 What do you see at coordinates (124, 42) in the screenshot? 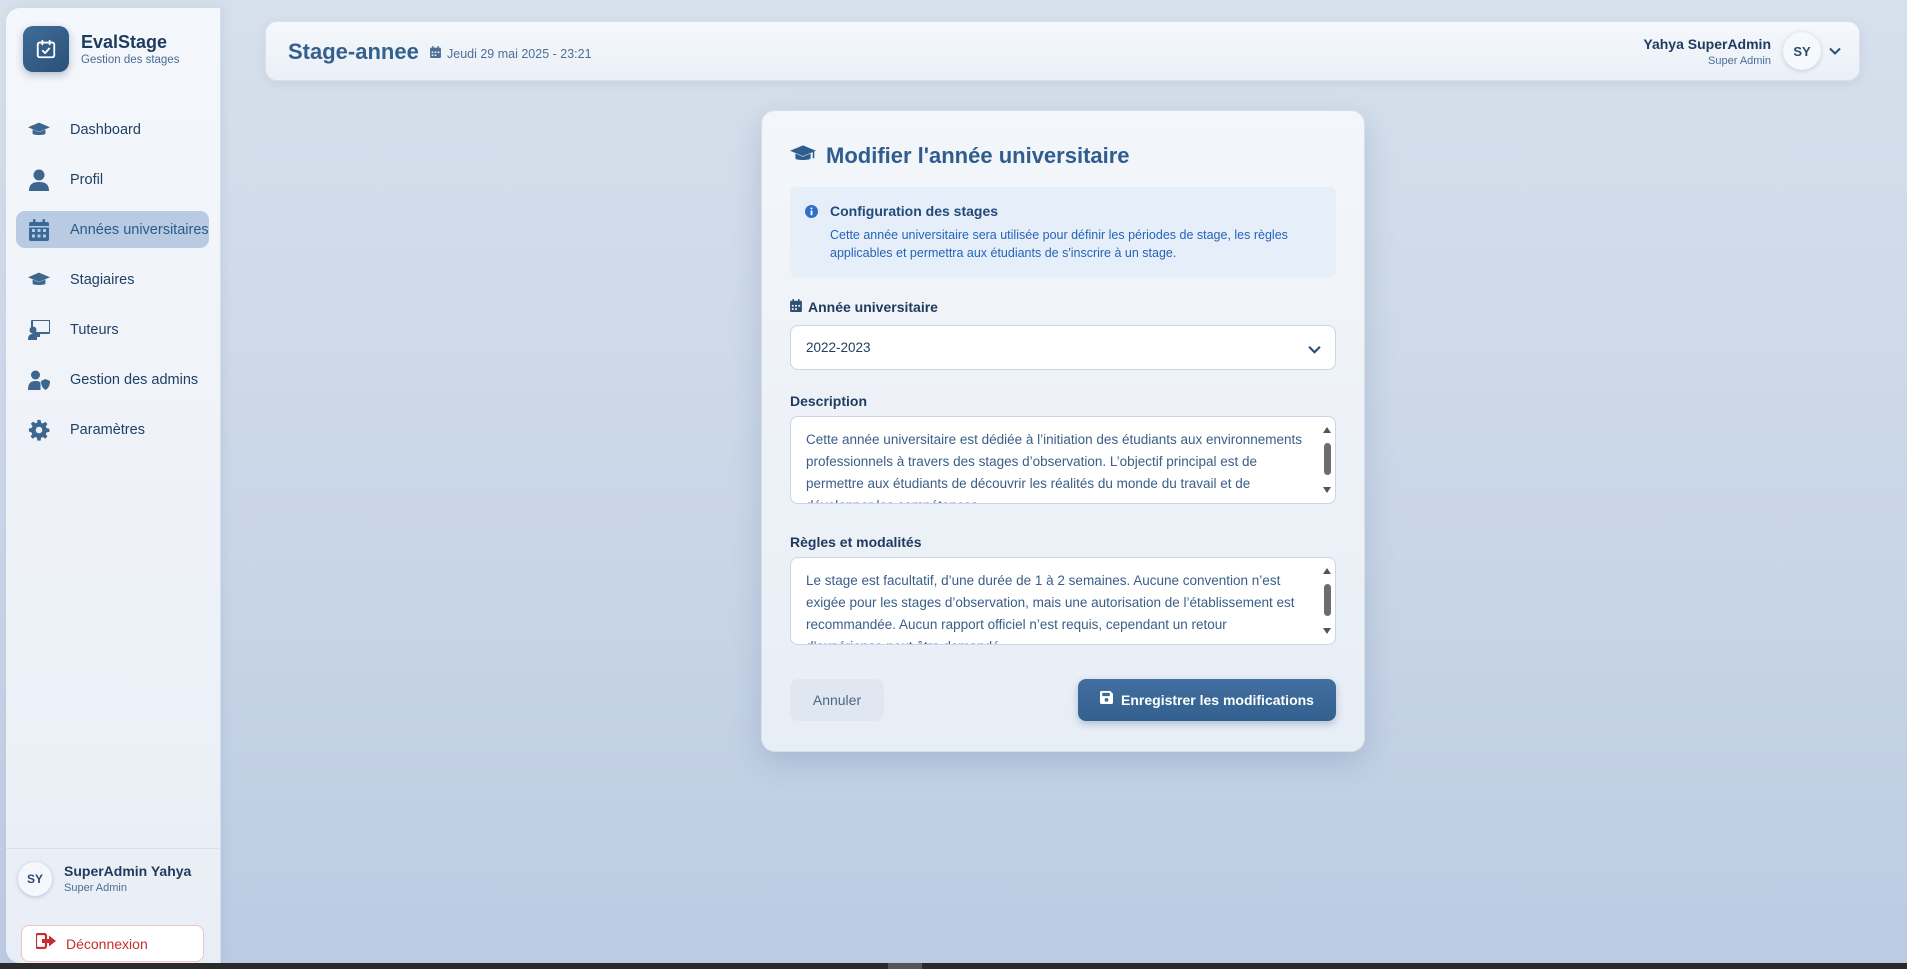
I see `brand-name: EvalStage` at bounding box center [124, 42].